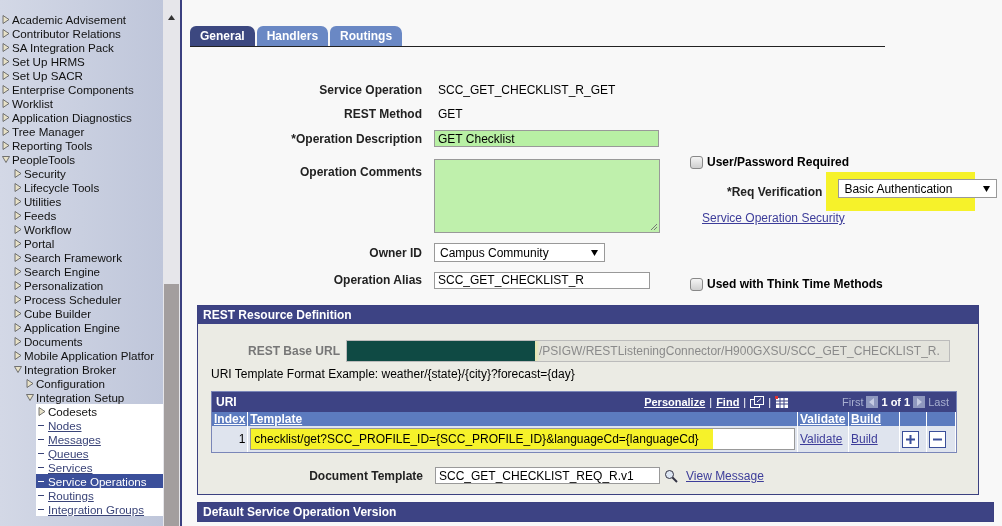  I want to click on view-message-link: View Message, so click(725, 475).